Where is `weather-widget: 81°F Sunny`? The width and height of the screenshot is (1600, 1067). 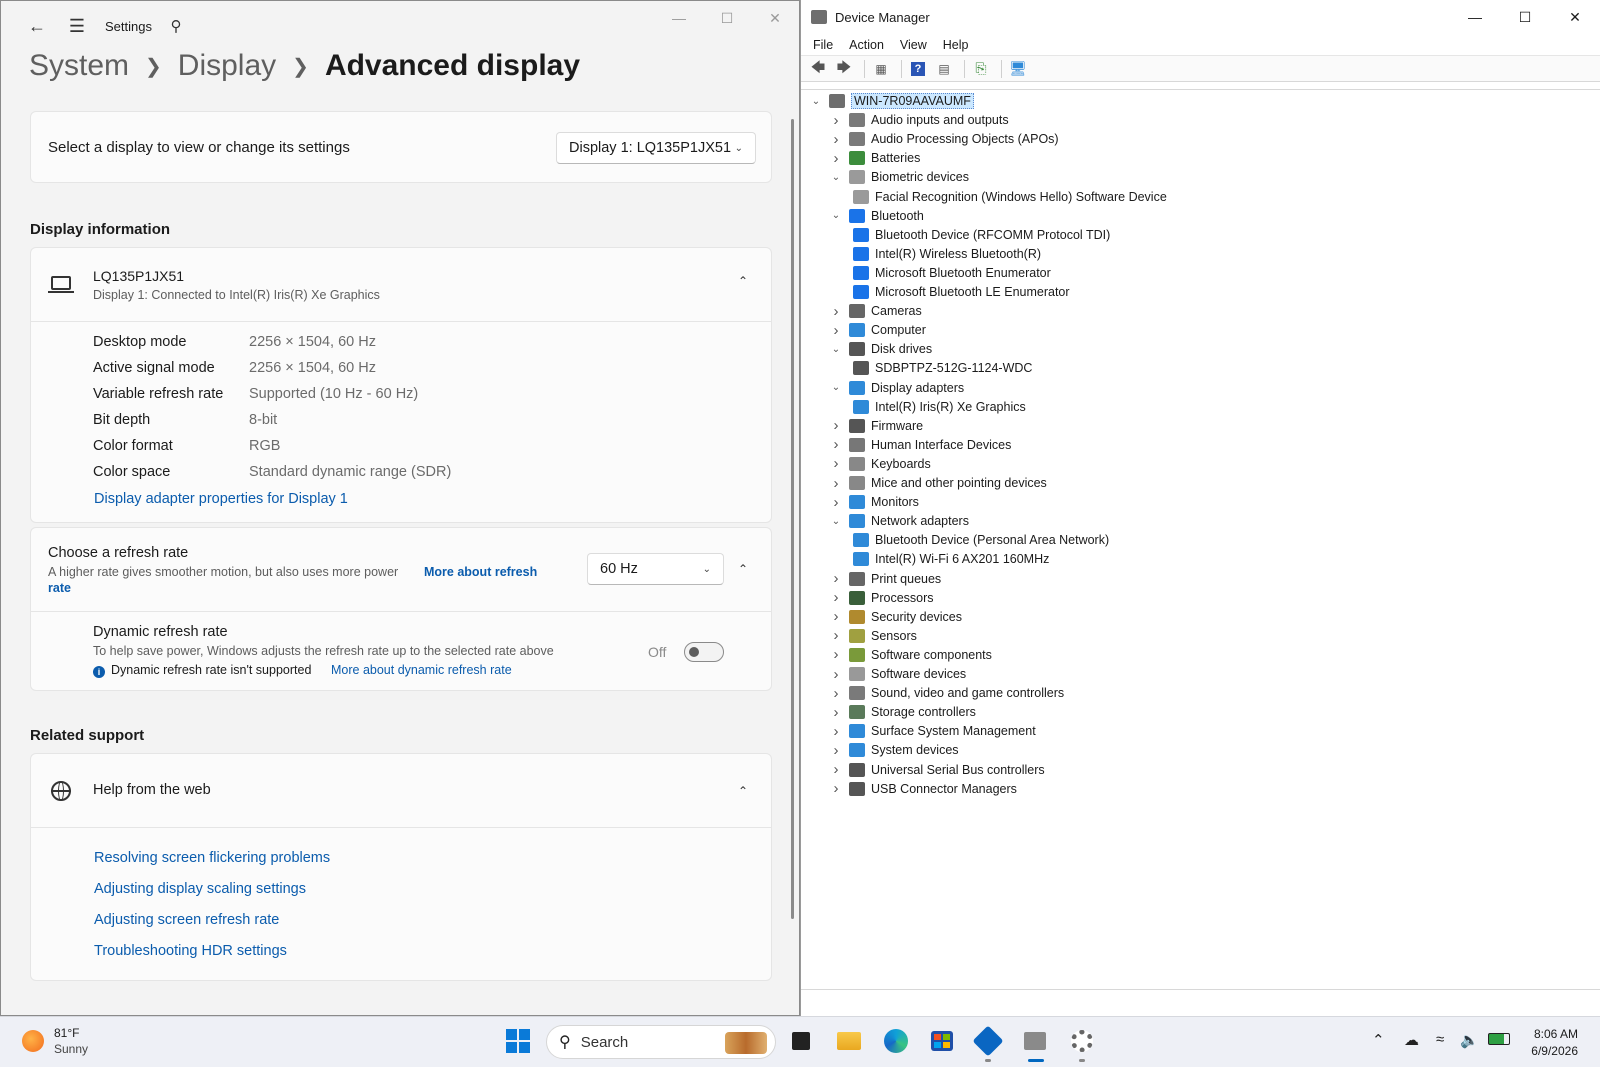 weather-widget: 81°F Sunny is located at coordinates (55, 1041).